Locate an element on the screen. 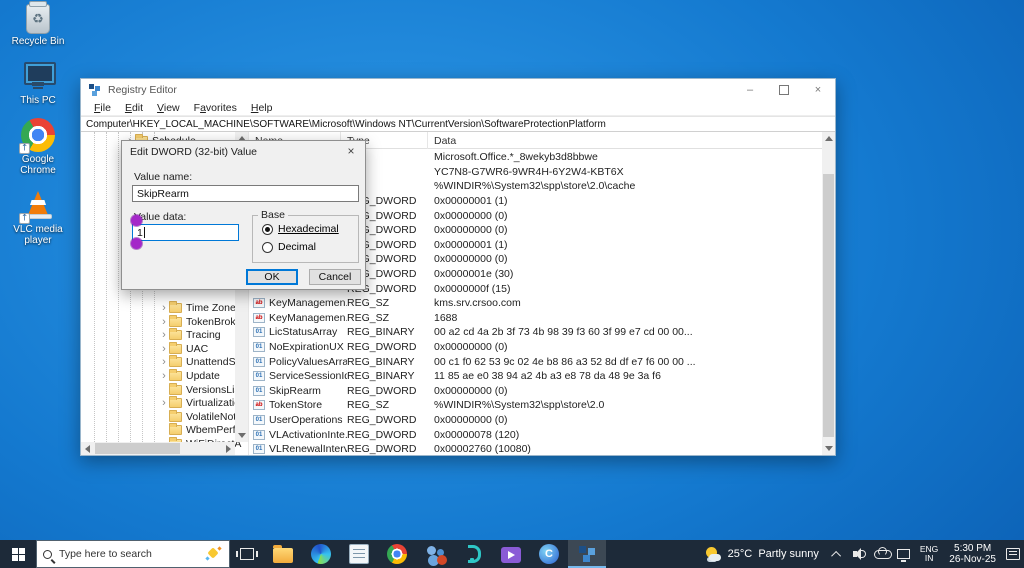  menu-view: View is located at coordinates (168, 108).